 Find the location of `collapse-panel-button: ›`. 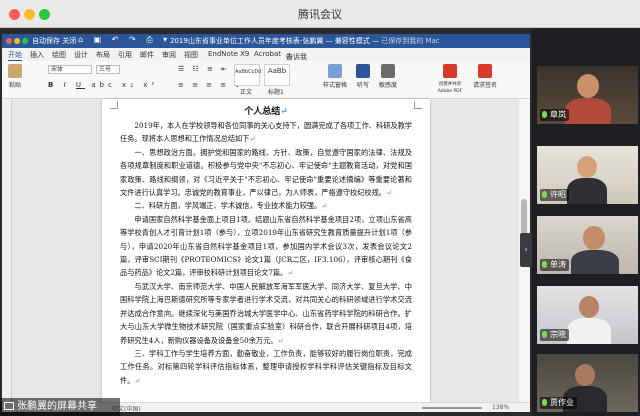

collapse-panel-button: › is located at coordinates (526, 250).